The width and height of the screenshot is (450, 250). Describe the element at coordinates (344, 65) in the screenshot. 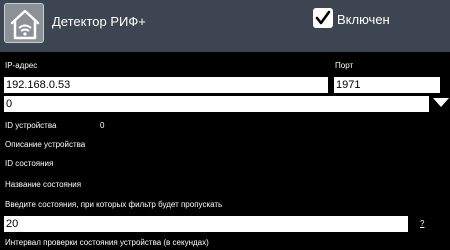

I see `port-label: Порт` at that location.